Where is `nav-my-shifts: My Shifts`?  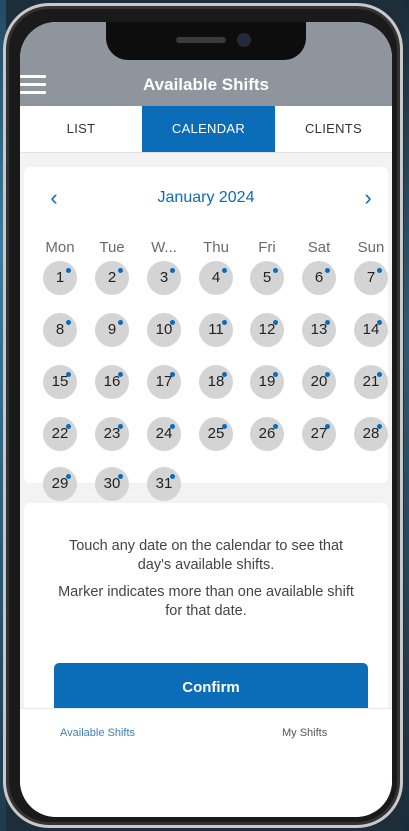 nav-my-shifts: My Shifts is located at coordinates (304, 733).